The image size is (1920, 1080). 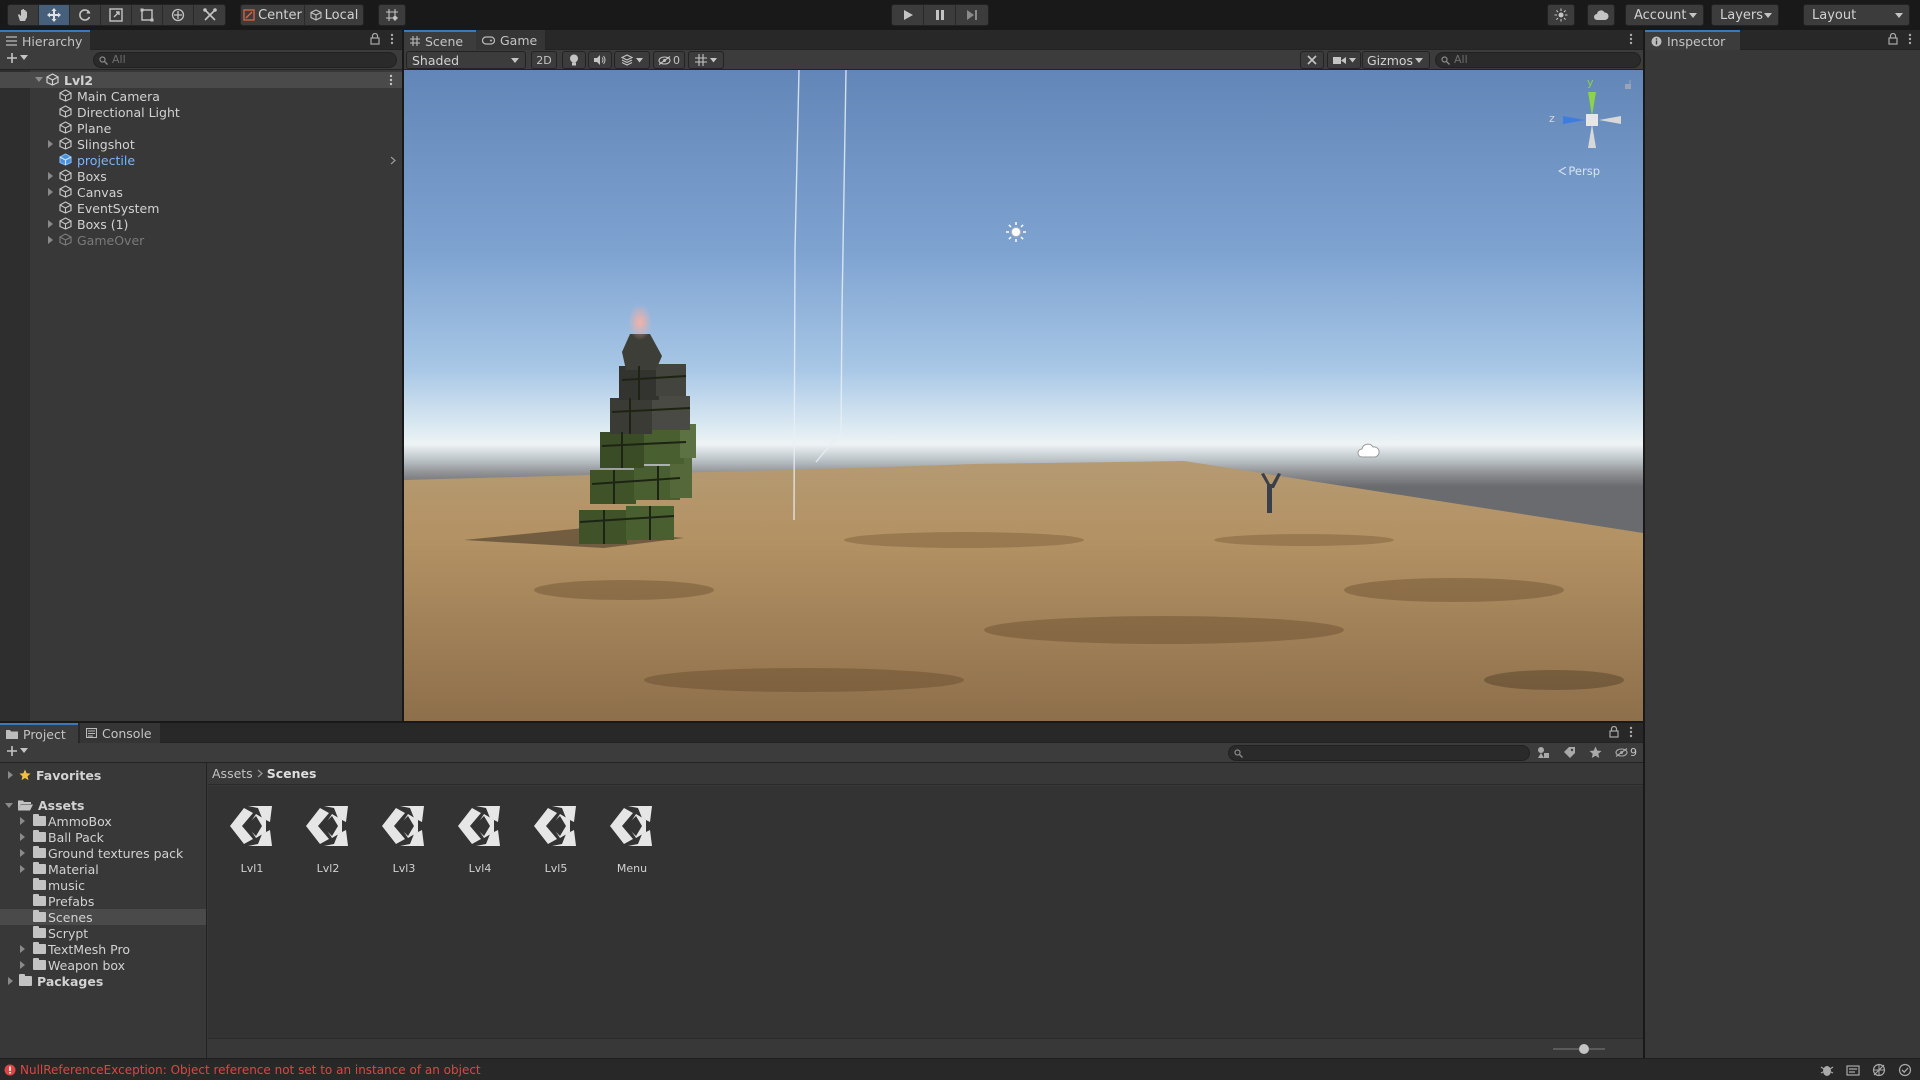 What do you see at coordinates (1369, 451) in the screenshot?
I see `audio-listener-icon` at bounding box center [1369, 451].